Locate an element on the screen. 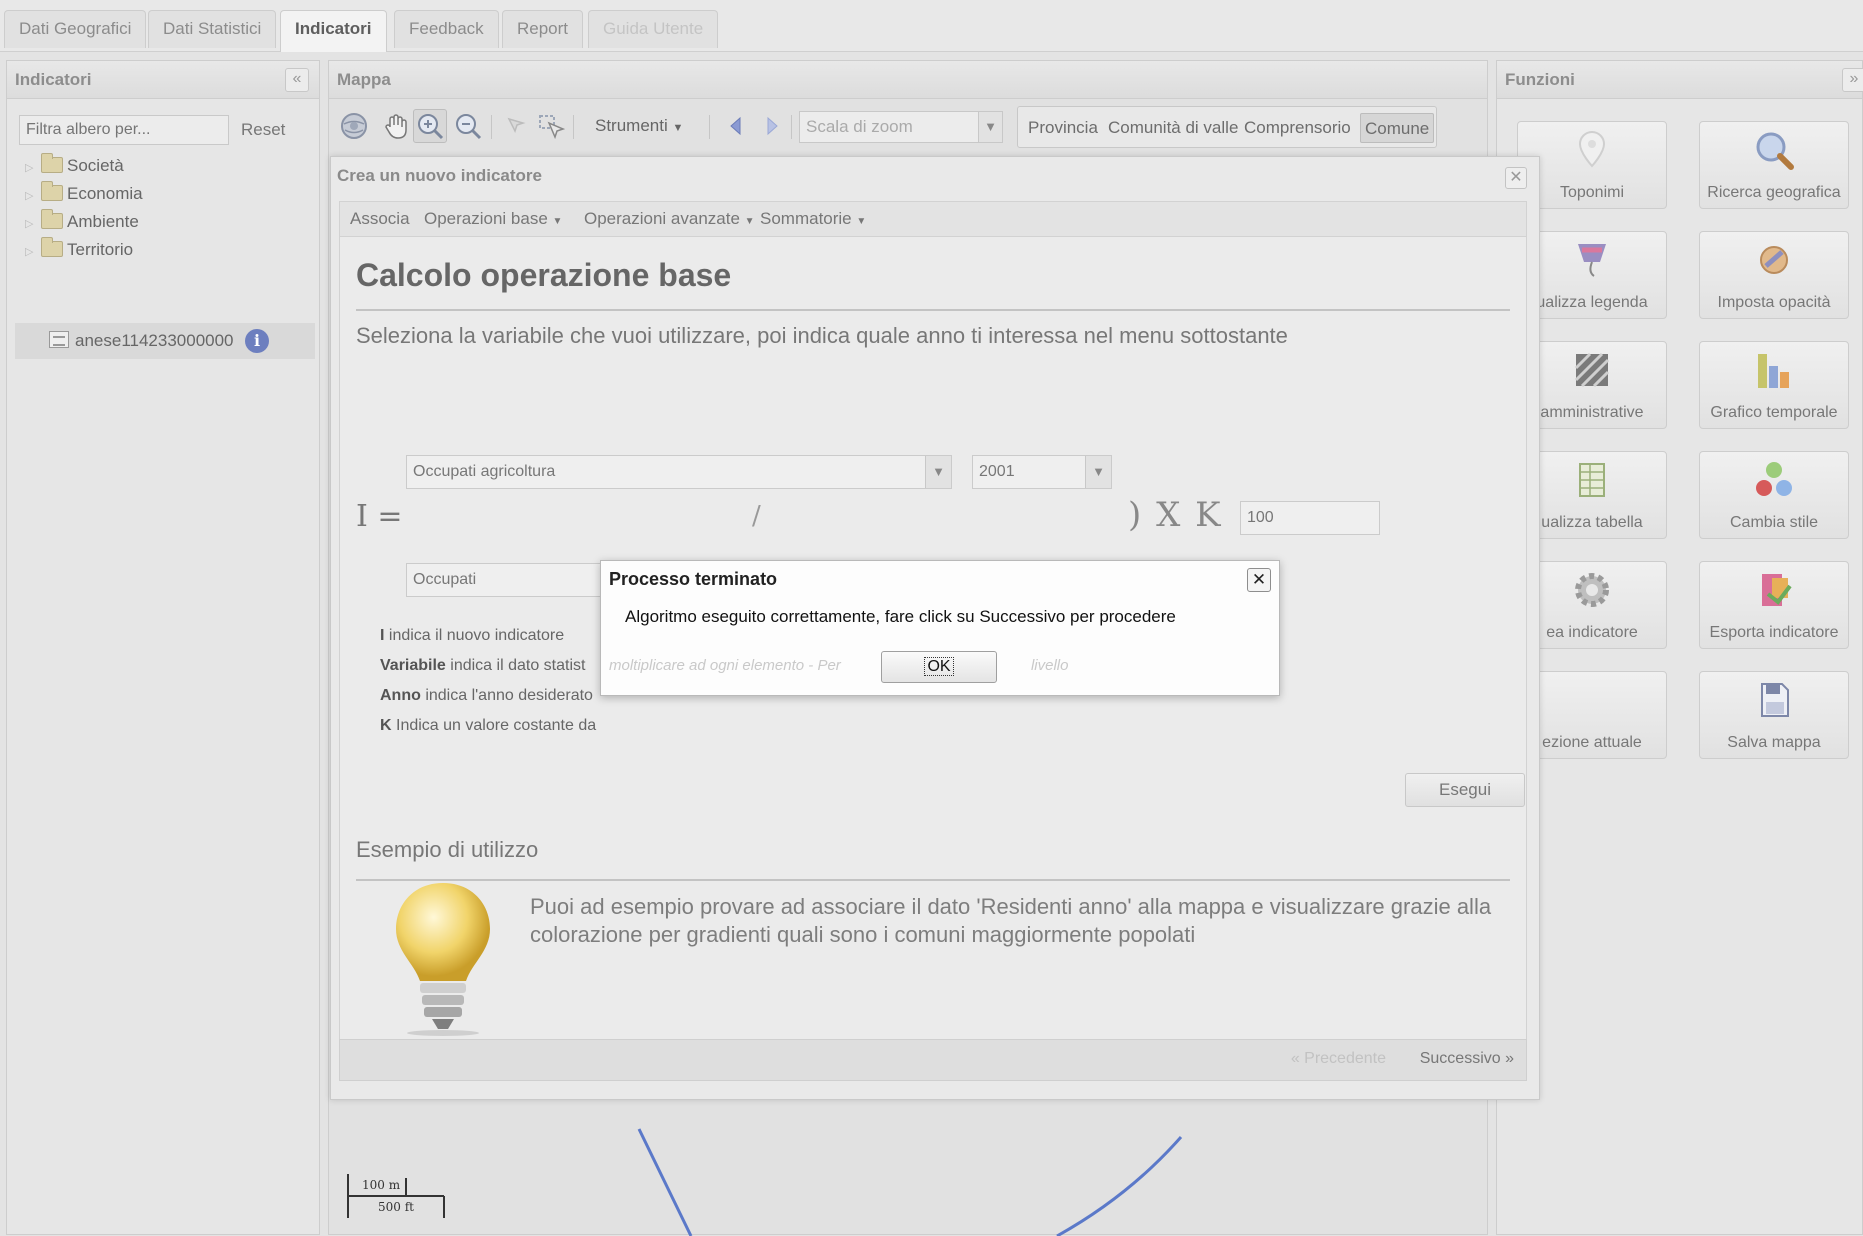 Image resolution: width=1863 pixels, height=1236 pixels. previous-extent-icon is located at coordinates (736, 126).